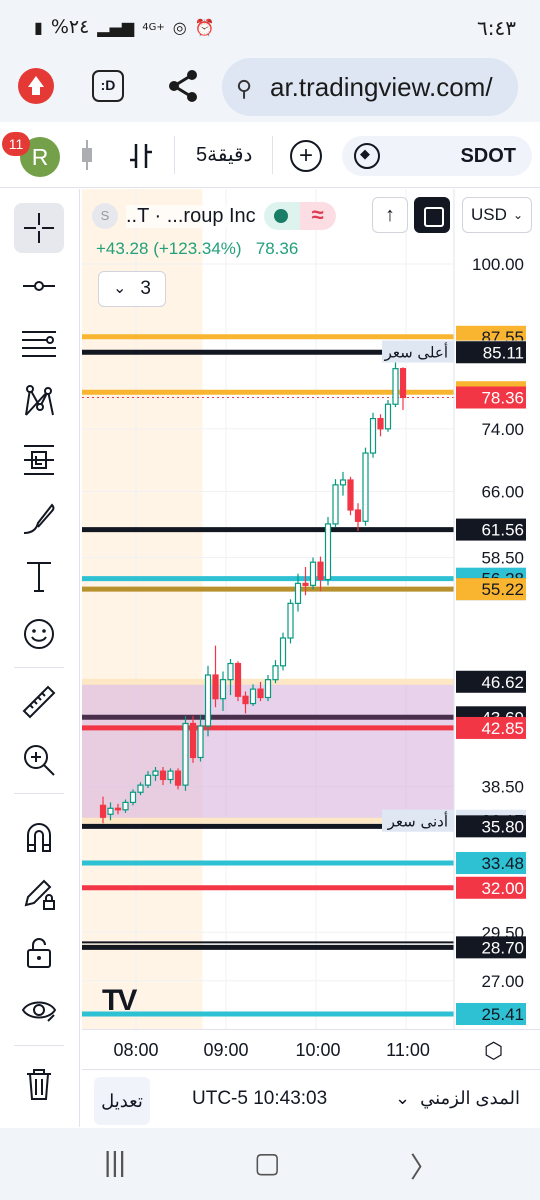 The width and height of the screenshot is (540, 1200). What do you see at coordinates (141, 156) in the screenshot?
I see `bar-style-icon` at bounding box center [141, 156].